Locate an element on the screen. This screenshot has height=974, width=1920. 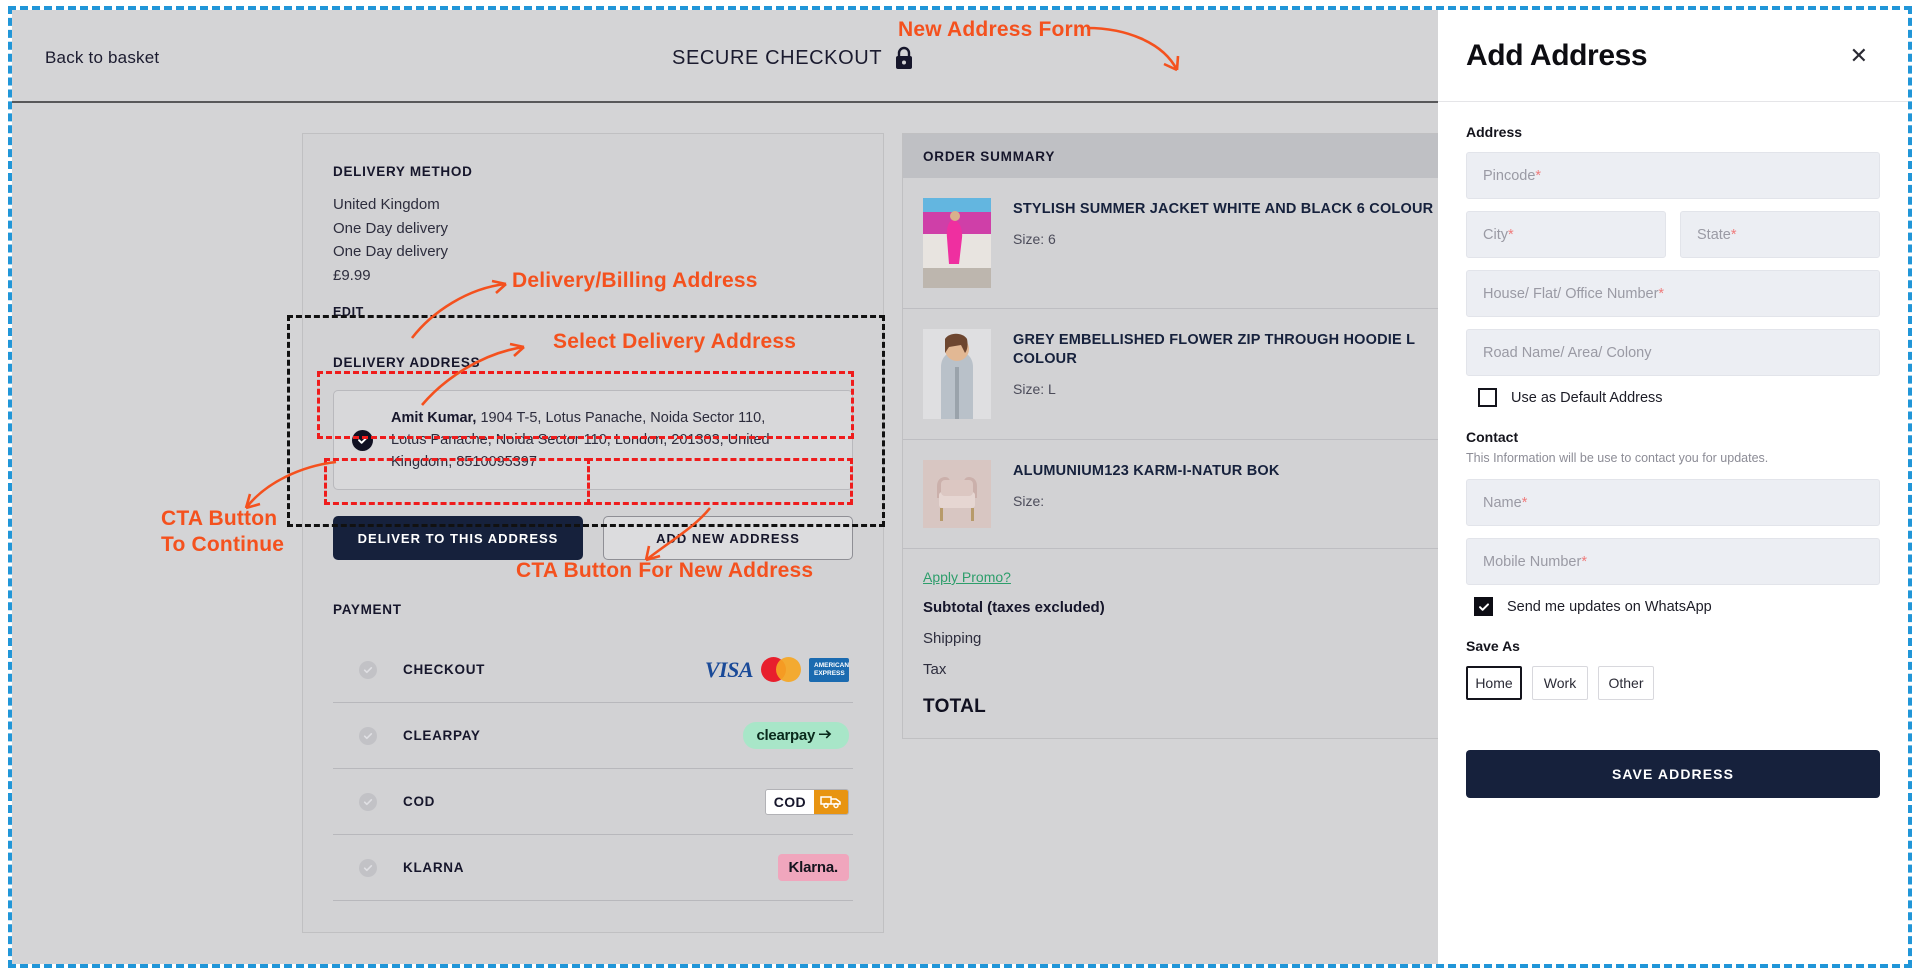
mobile-number-input: Mobile Number * is located at coordinates (1673, 561).